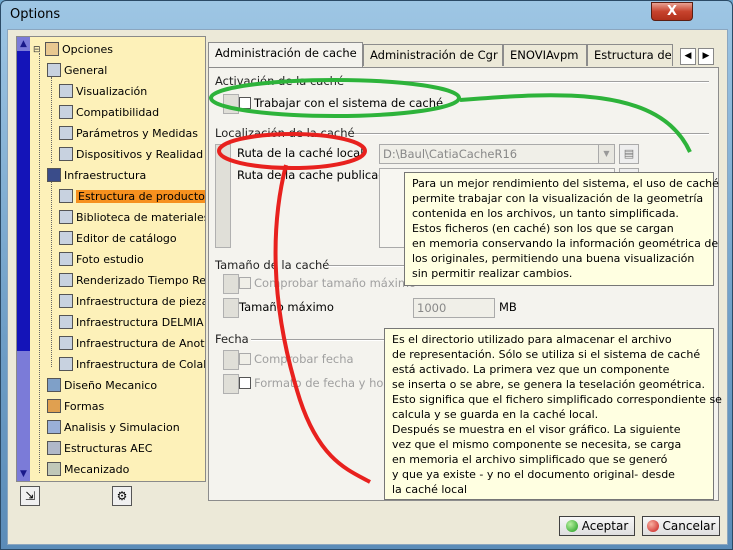 The height and width of the screenshot is (550, 733). What do you see at coordinates (272, 265) in the screenshot?
I see `section-size-title: Tamaño de la caché` at bounding box center [272, 265].